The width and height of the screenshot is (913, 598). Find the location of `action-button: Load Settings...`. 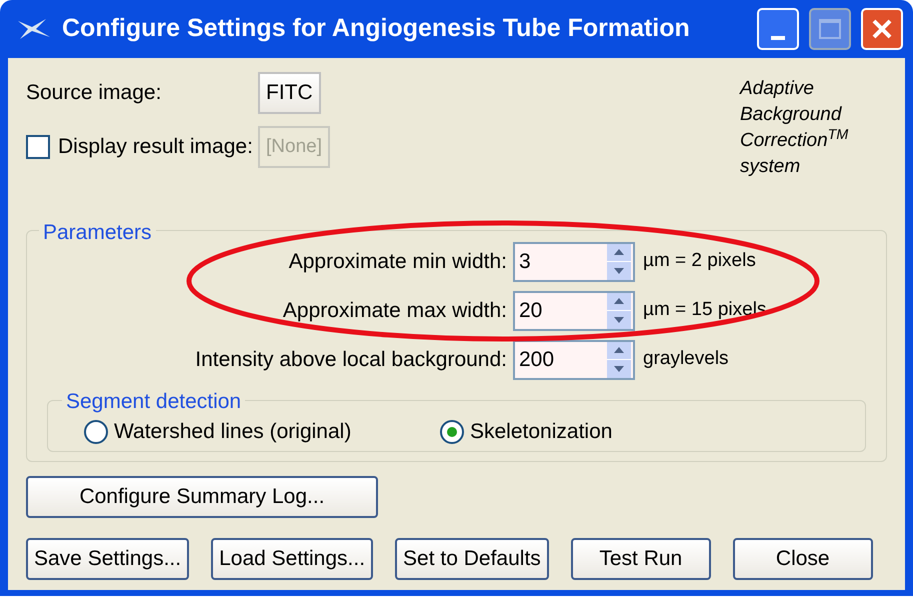

action-button: Load Settings... is located at coordinates (292, 559).